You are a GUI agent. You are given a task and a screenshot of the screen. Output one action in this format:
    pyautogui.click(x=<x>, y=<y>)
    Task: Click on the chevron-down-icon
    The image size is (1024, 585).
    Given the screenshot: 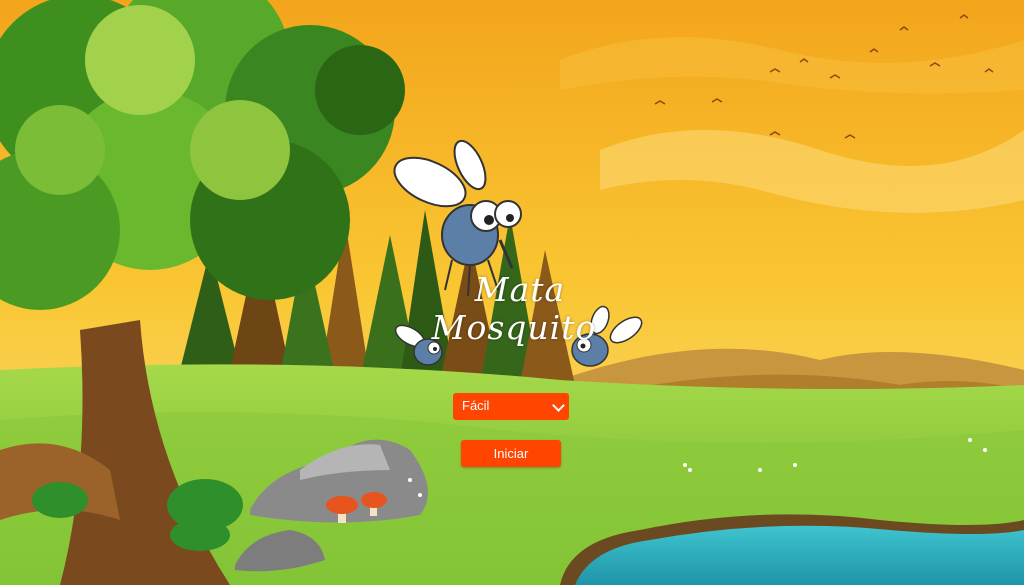 What is the action you would take?
    pyautogui.click(x=558, y=405)
    